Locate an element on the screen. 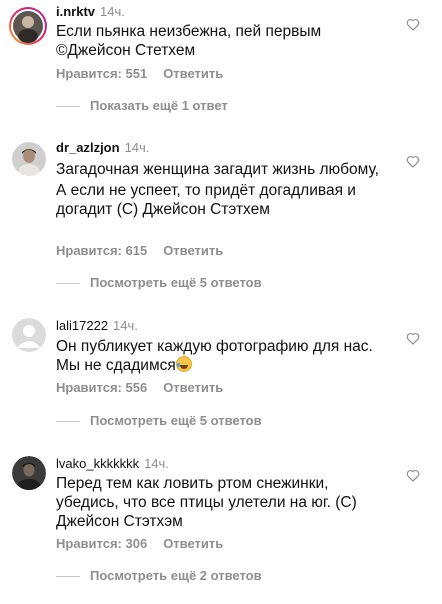 The image size is (442, 604). comment-line: ©Джейсон Стетхем is located at coordinates (126, 50).